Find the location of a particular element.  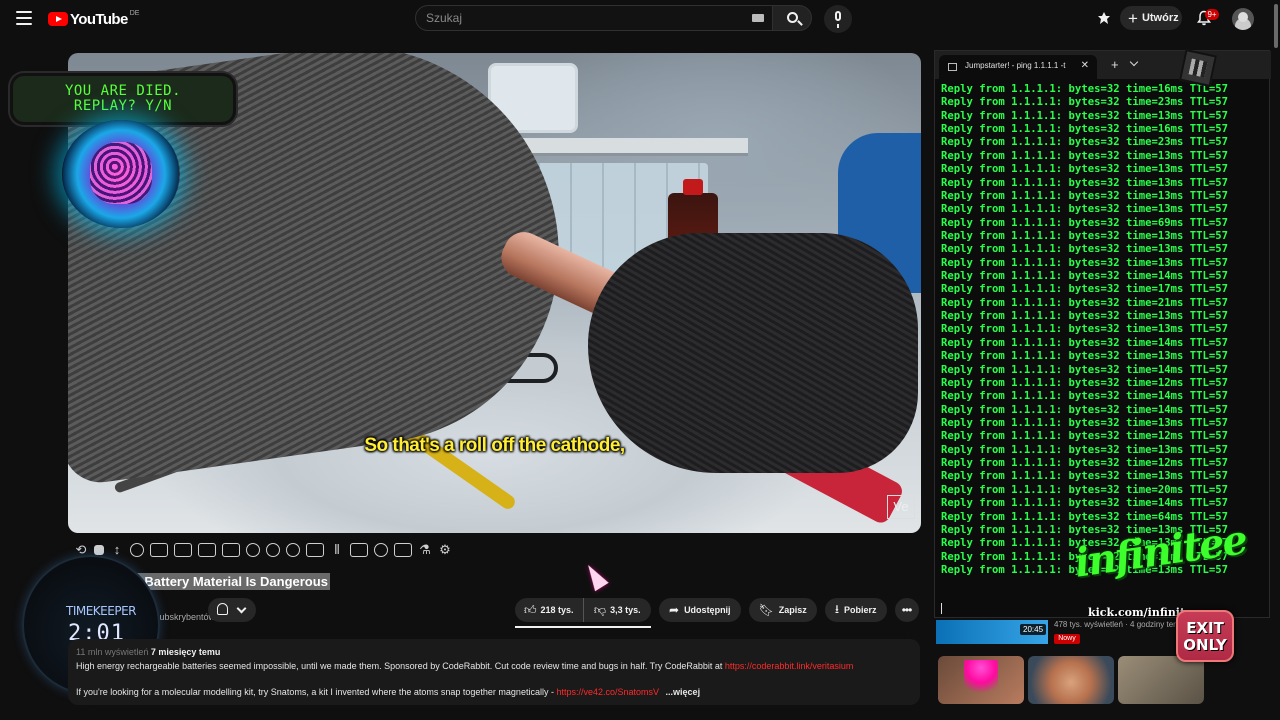

share-button: ➦ Udostępnij is located at coordinates (700, 610).